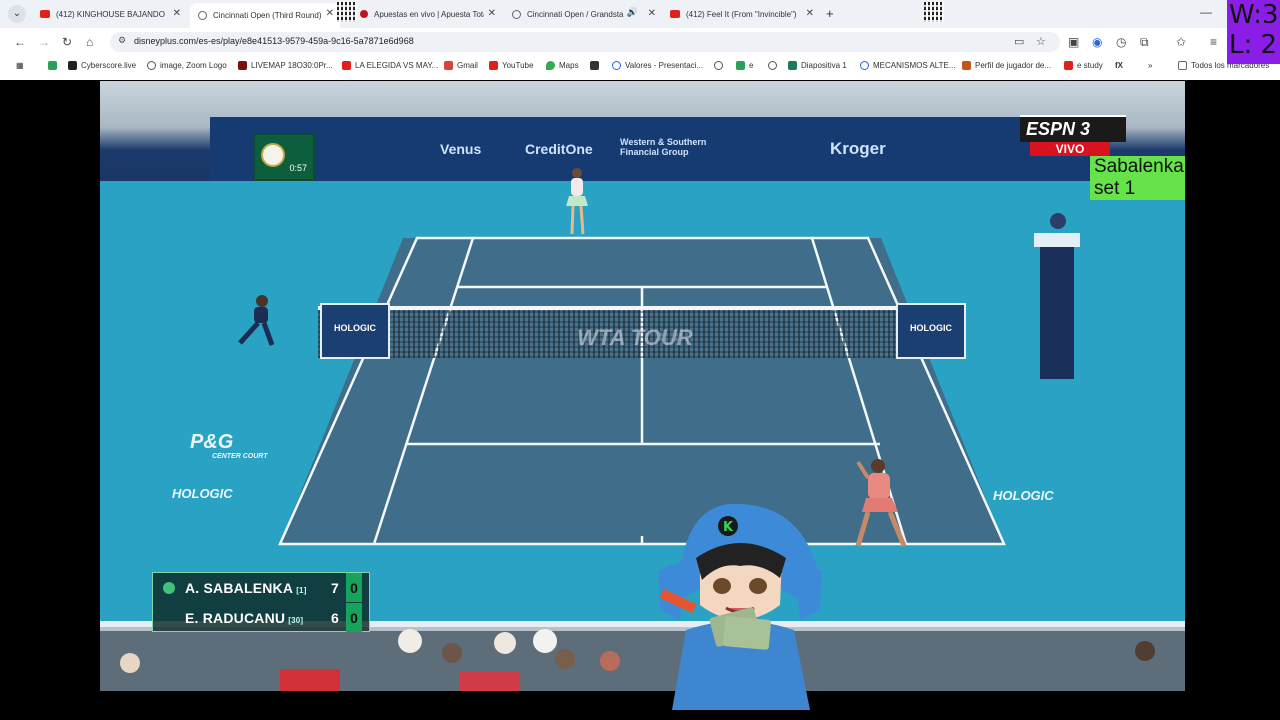 The image size is (1280, 720). I want to click on bookmark-maps: Maps, so click(562, 65).